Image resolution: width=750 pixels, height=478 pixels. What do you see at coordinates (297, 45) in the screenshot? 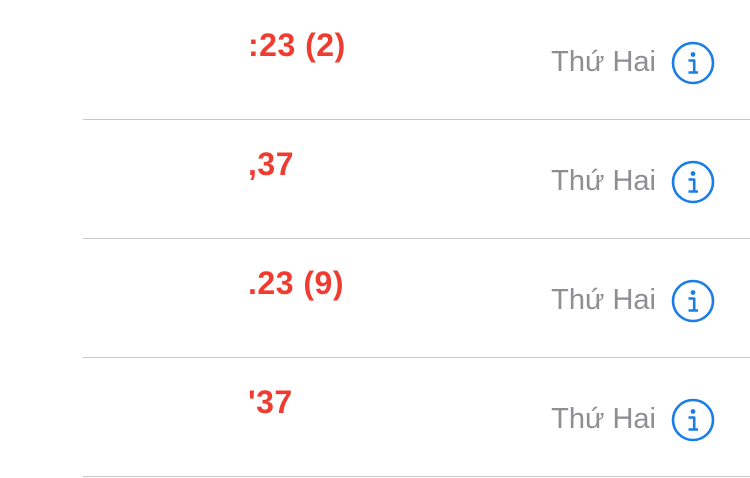
I see `caller-name: :23 (2)` at bounding box center [297, 45].